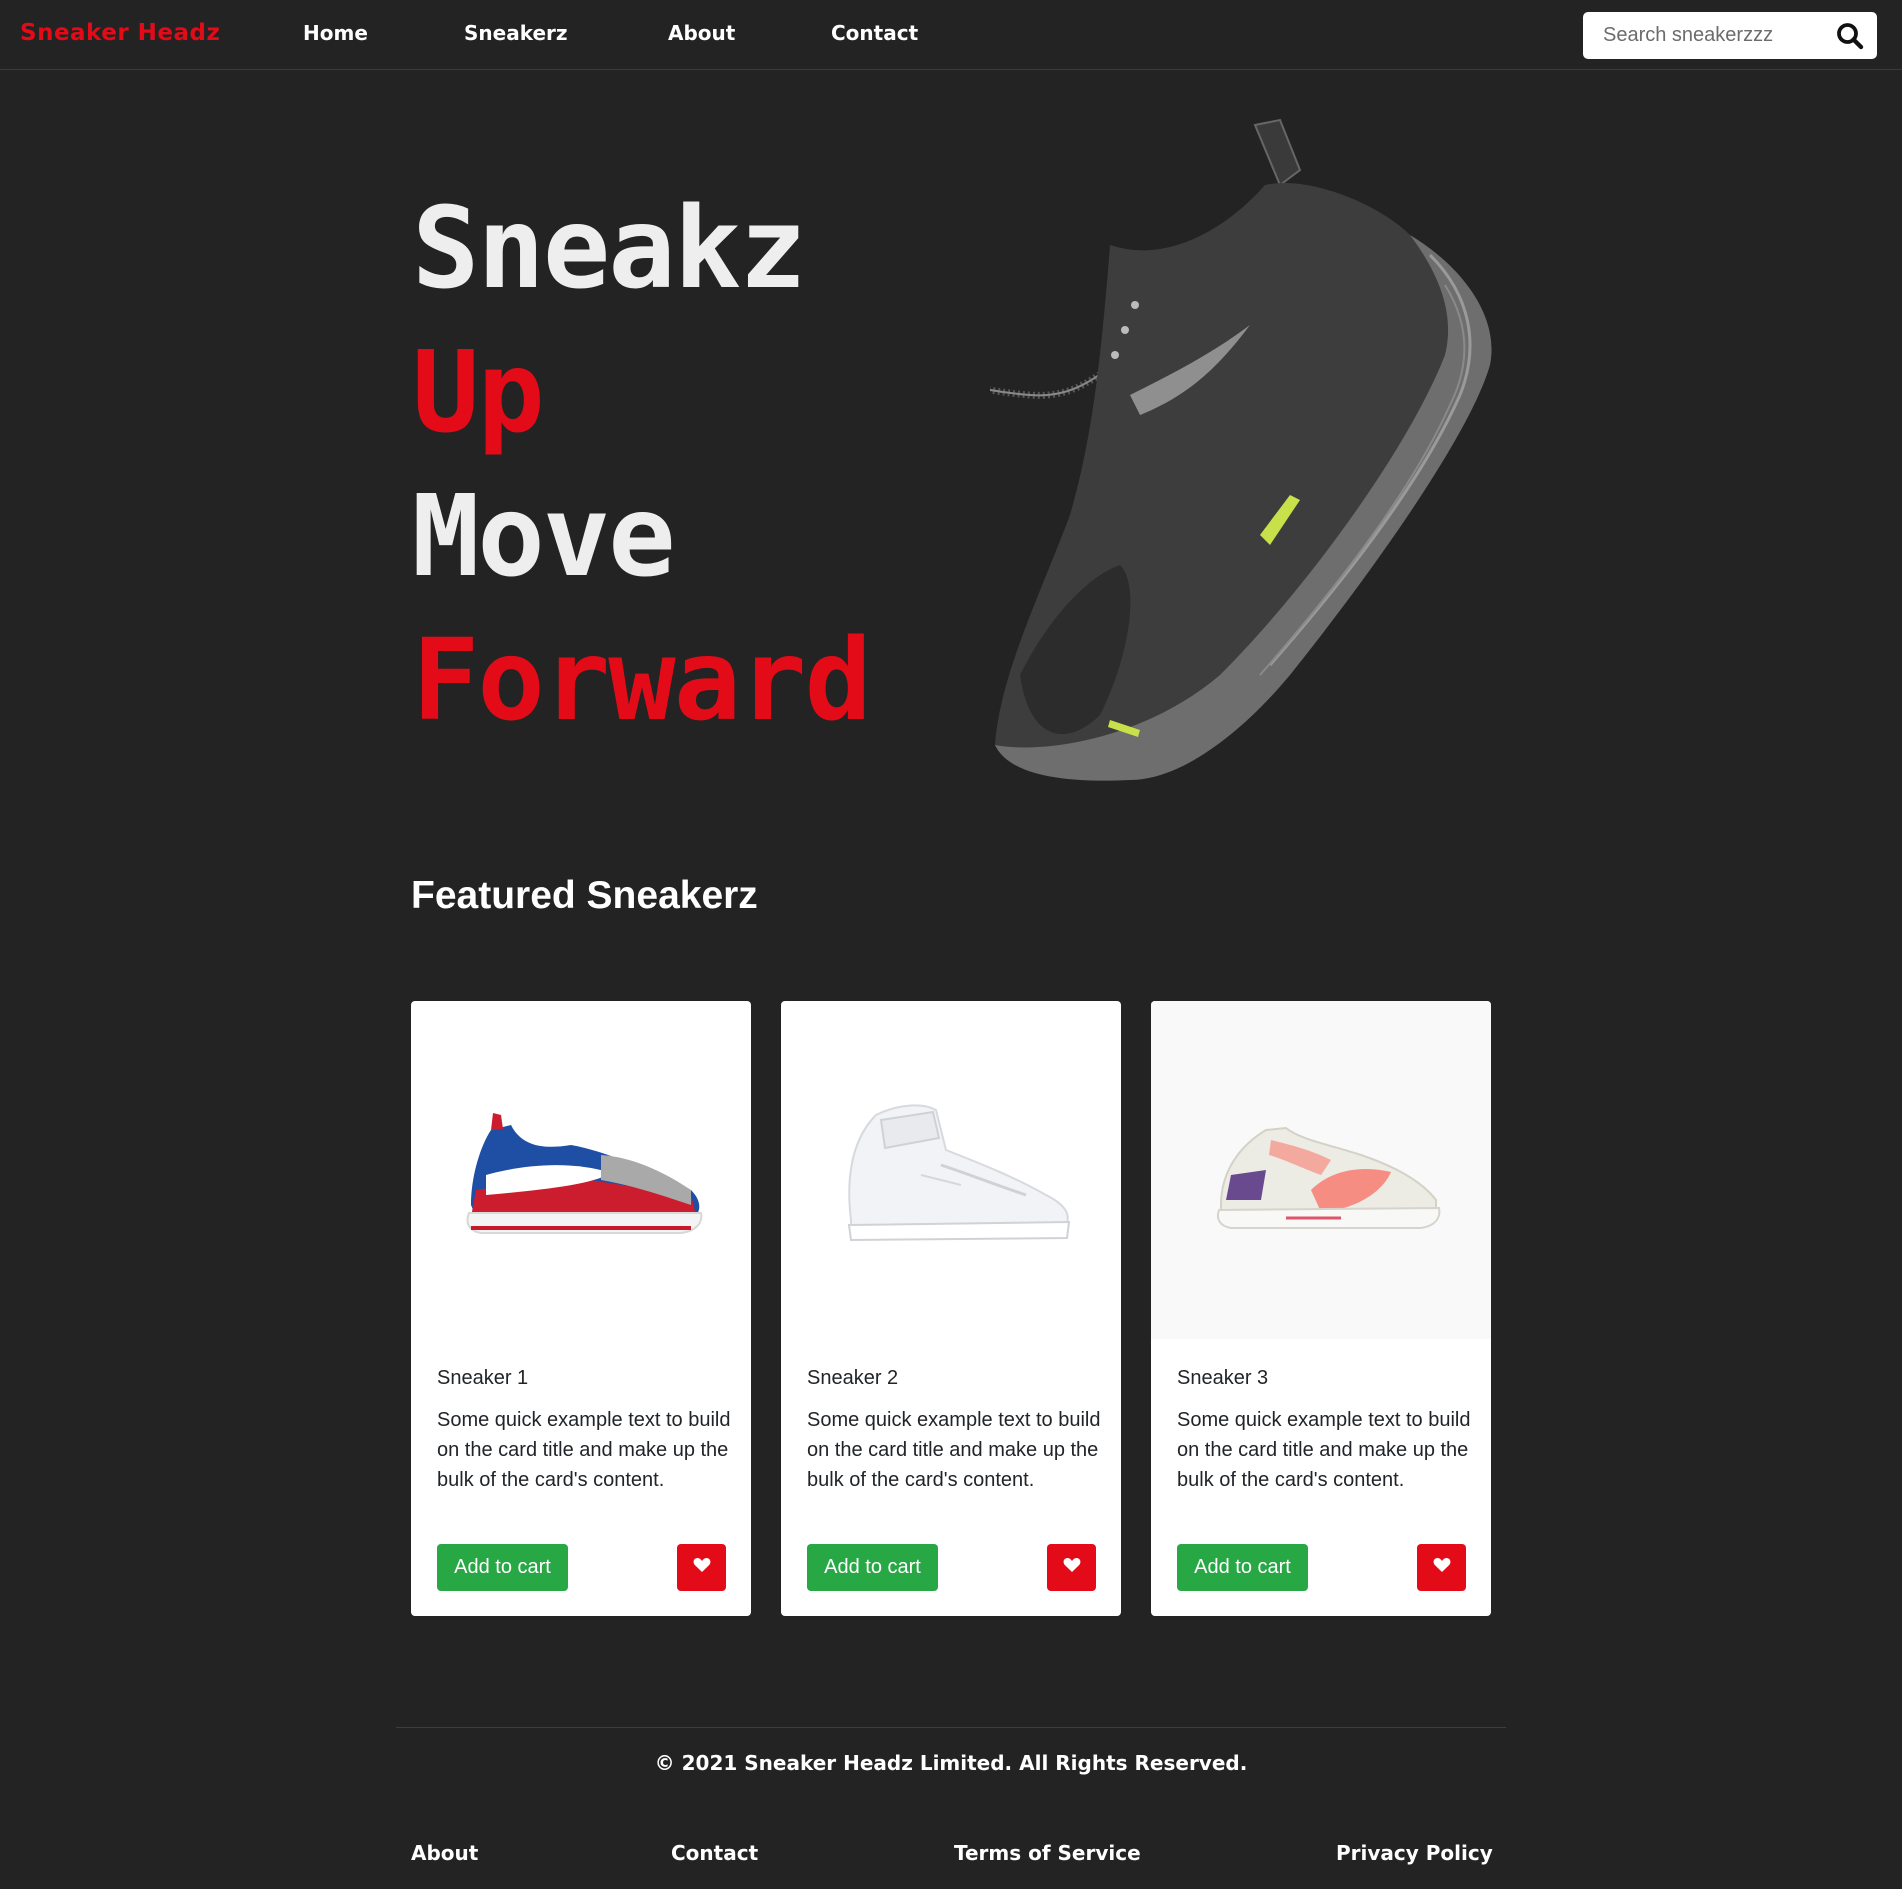 Image resolution: width=1902 pixels, height=1889 pixels. What do you see at coordinates (478, 393) in the screenshot?
I see `hero-word-up: Up` at bounding box center [478, 393].